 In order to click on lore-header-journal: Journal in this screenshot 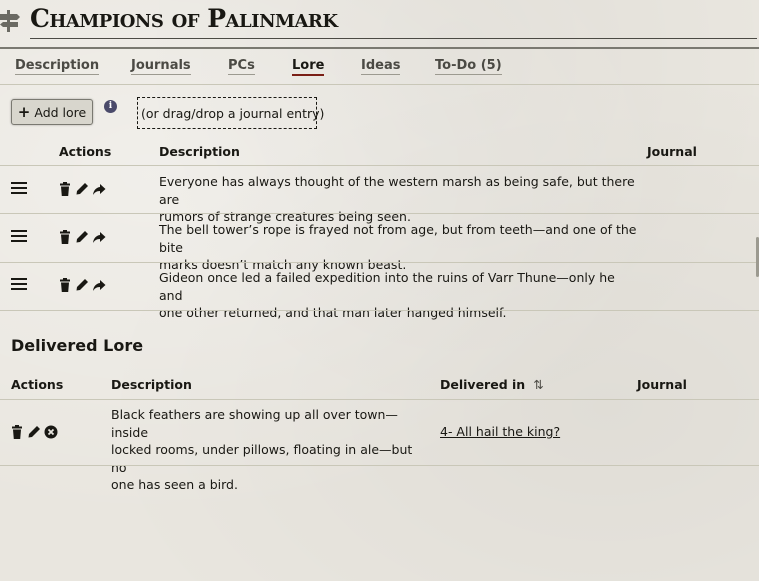, I will do `click(672, 151)`.